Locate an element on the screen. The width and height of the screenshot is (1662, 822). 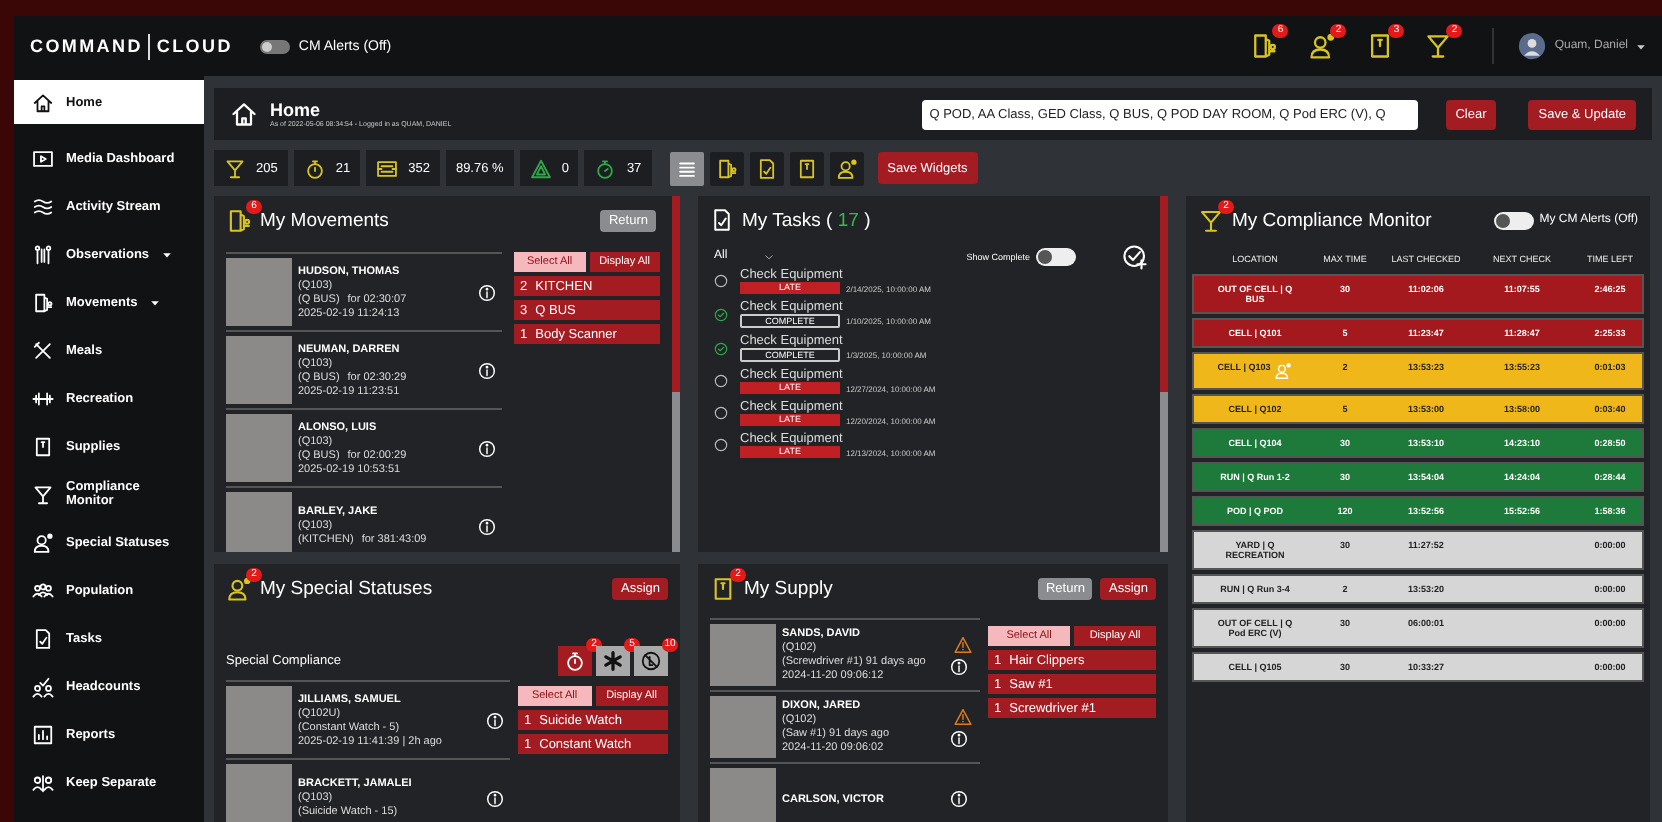
no-symbol-icon is located at coordinates (651, 661).